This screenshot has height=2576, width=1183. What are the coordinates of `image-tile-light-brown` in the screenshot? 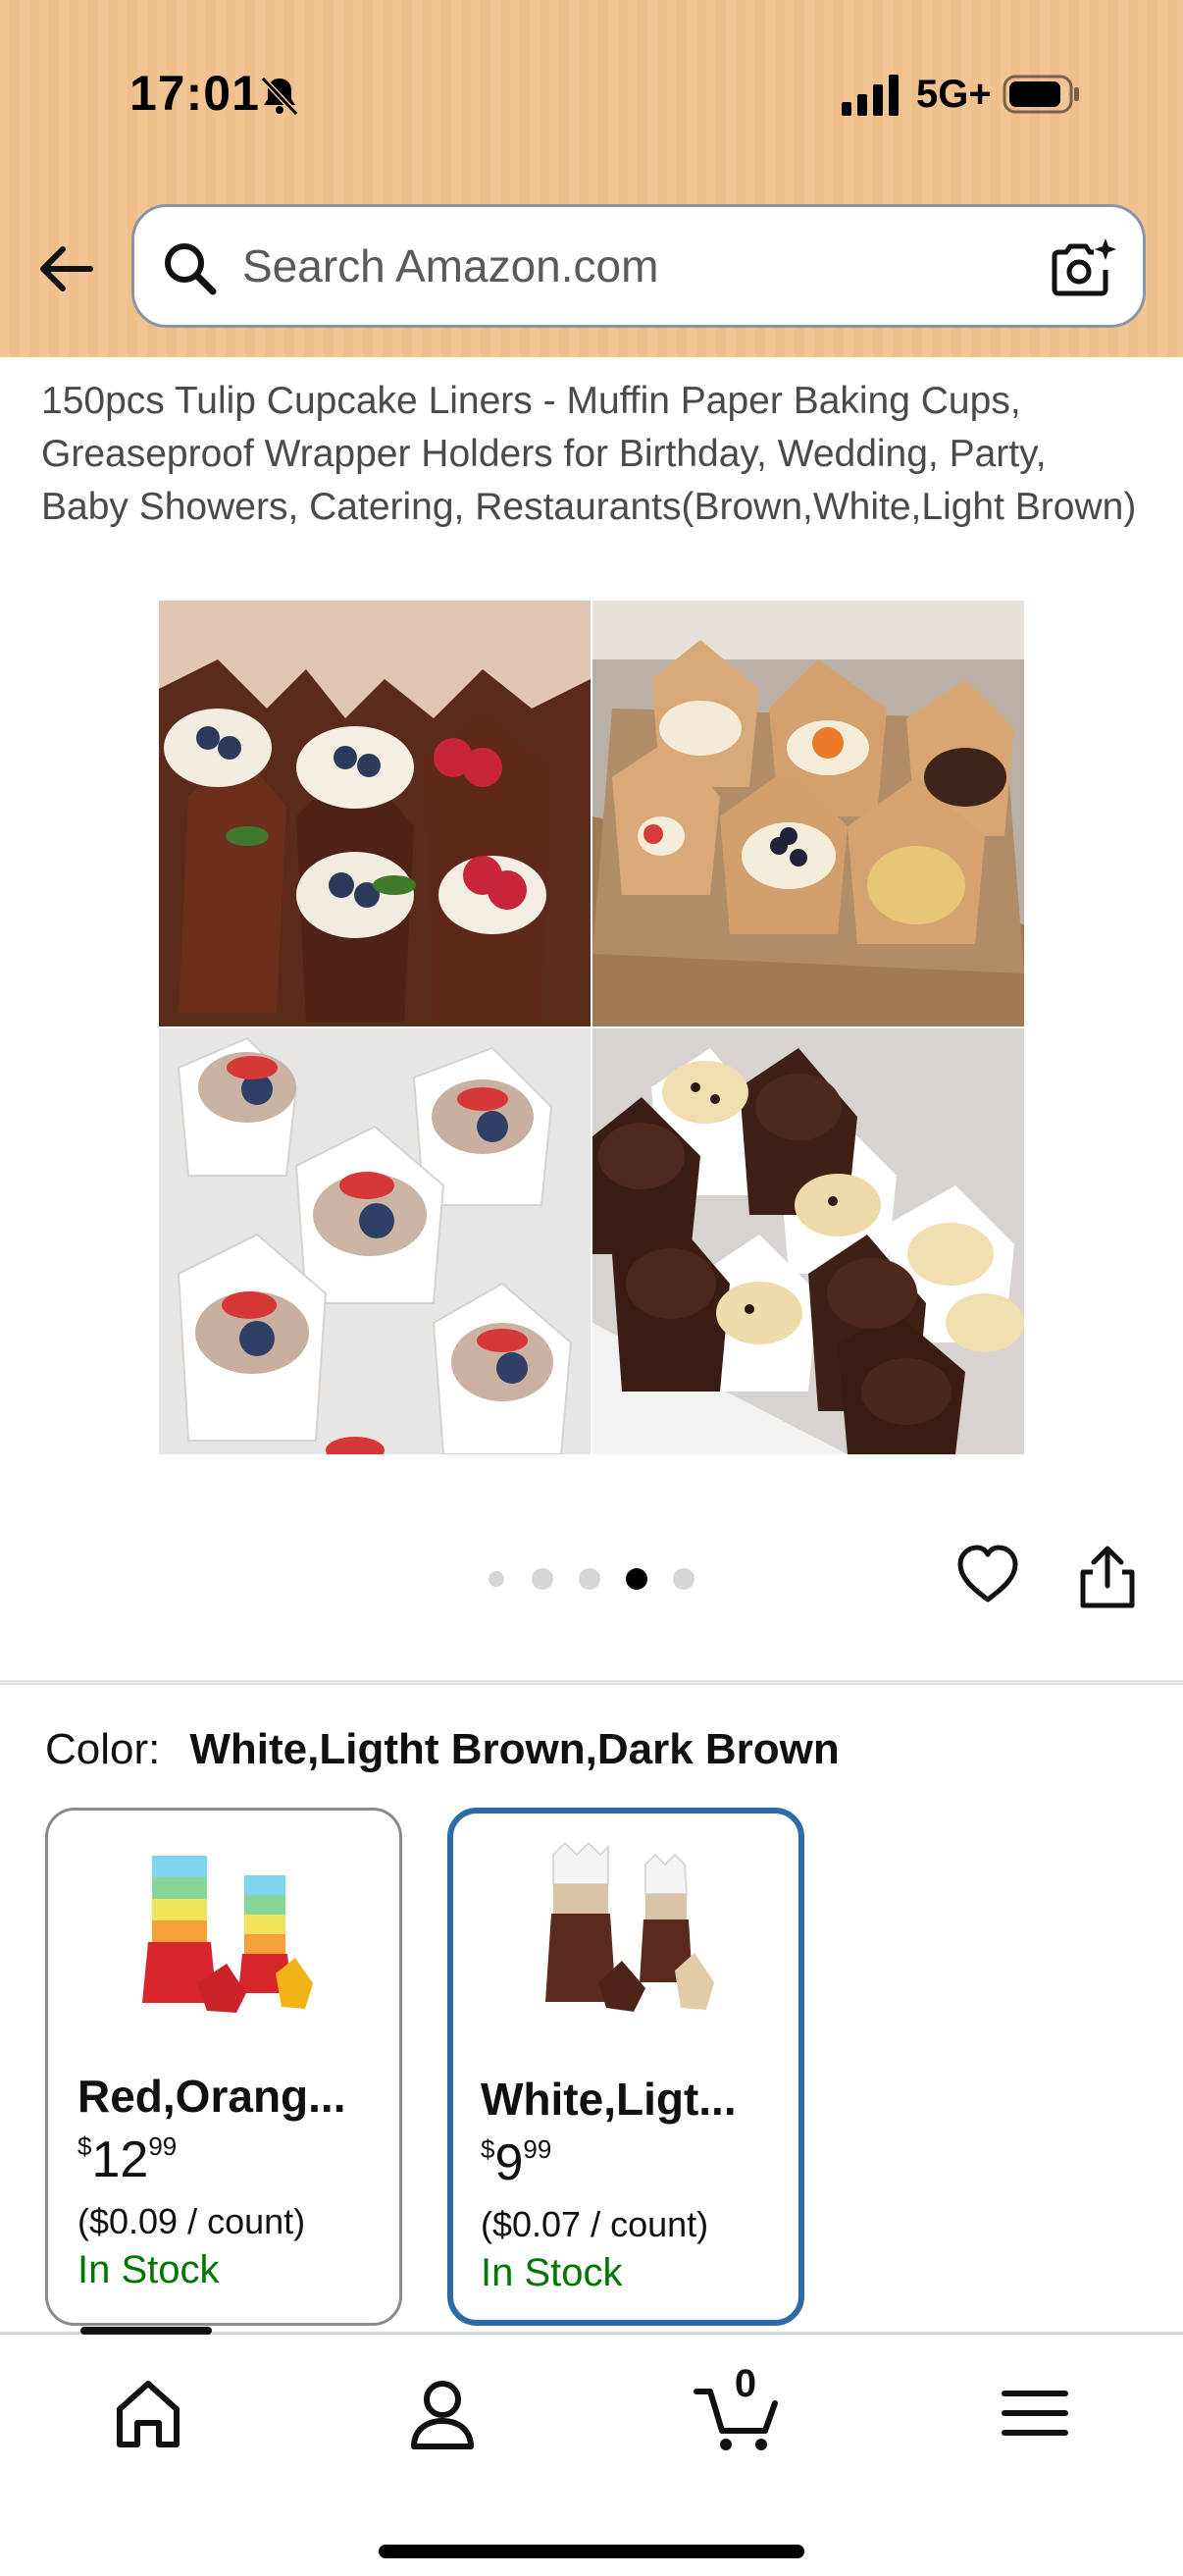 It's located at (808, 813).